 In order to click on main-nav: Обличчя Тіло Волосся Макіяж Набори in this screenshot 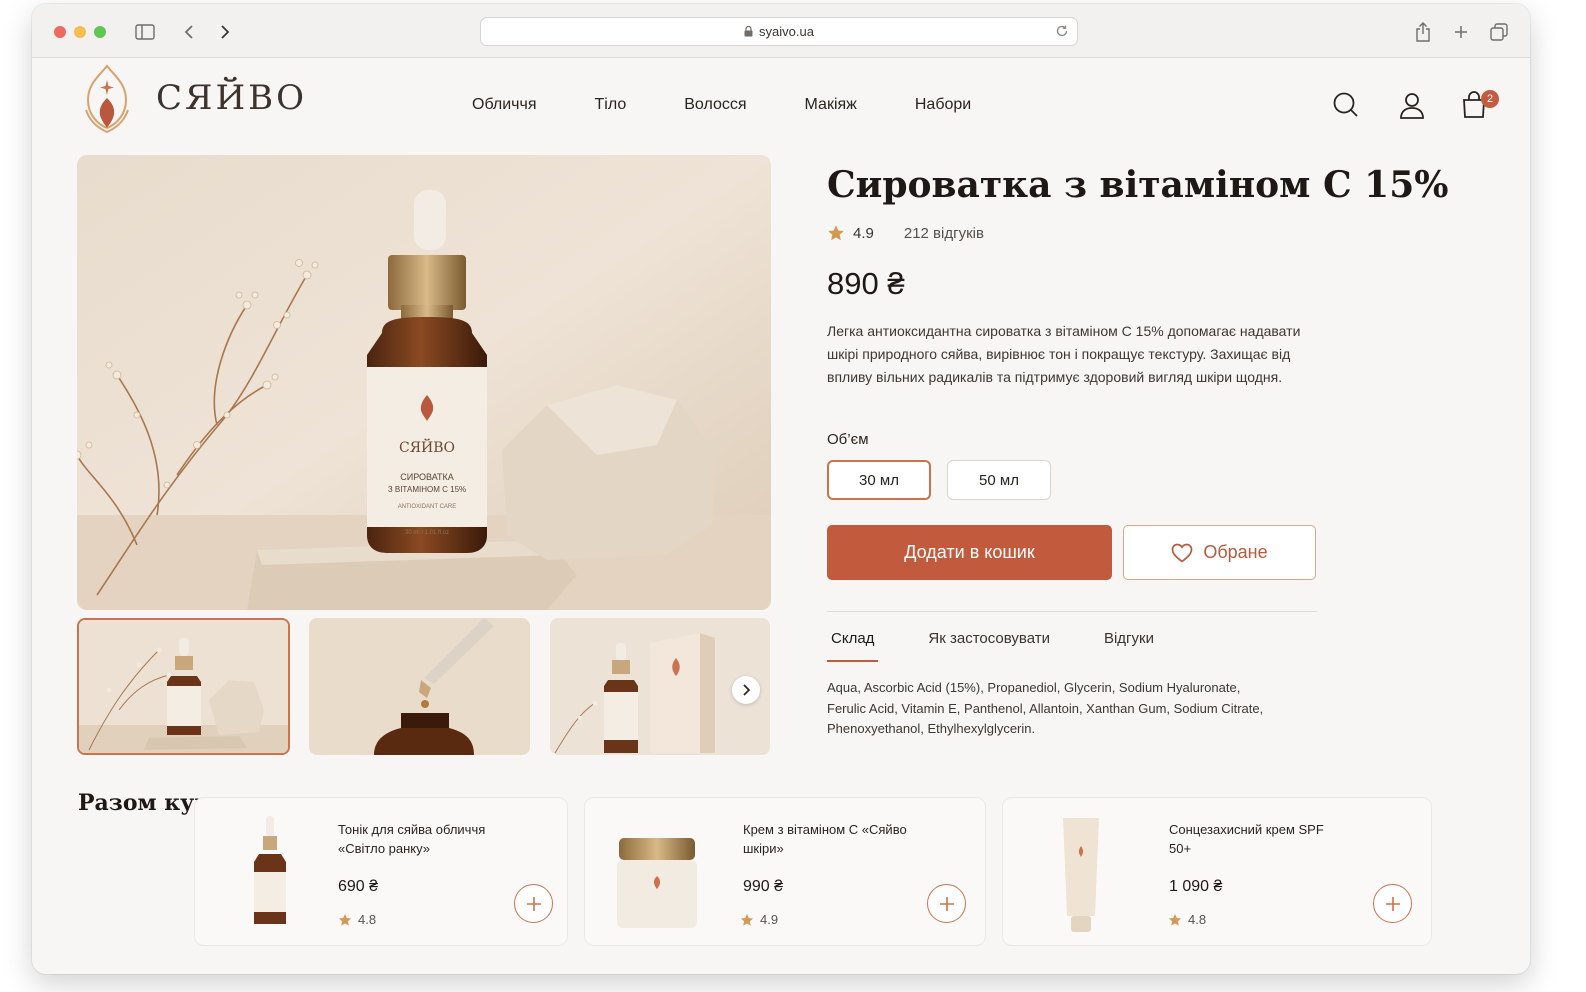, I will do `click(750, 105)`.